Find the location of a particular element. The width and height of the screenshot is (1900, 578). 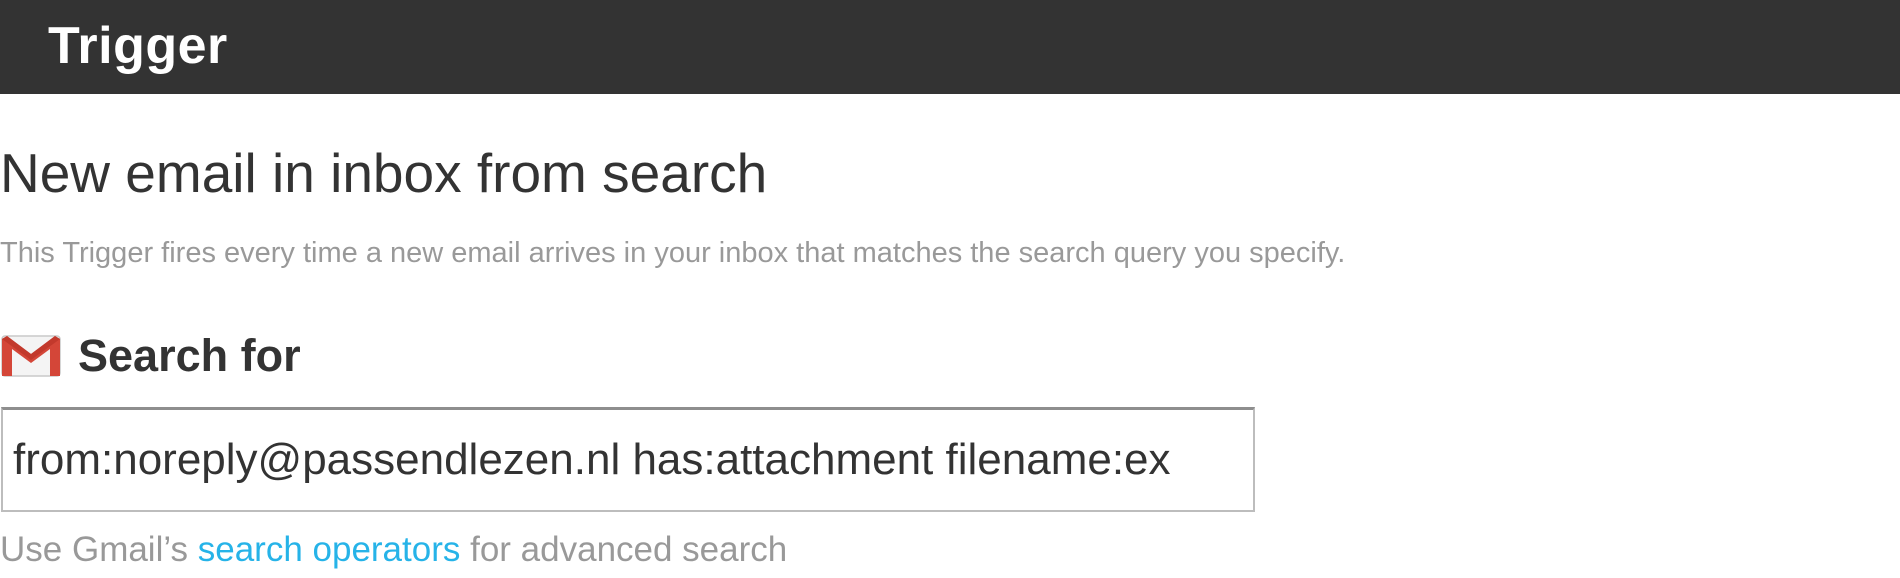

search-box is located at coordinates (628, 459).